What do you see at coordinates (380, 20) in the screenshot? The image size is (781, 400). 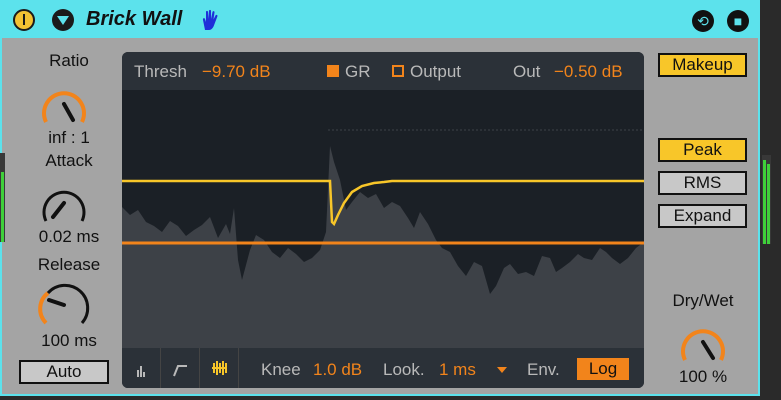 I see `device-title-bar: Brick Wall ⟲ ■` at bounding box center [380, 20].